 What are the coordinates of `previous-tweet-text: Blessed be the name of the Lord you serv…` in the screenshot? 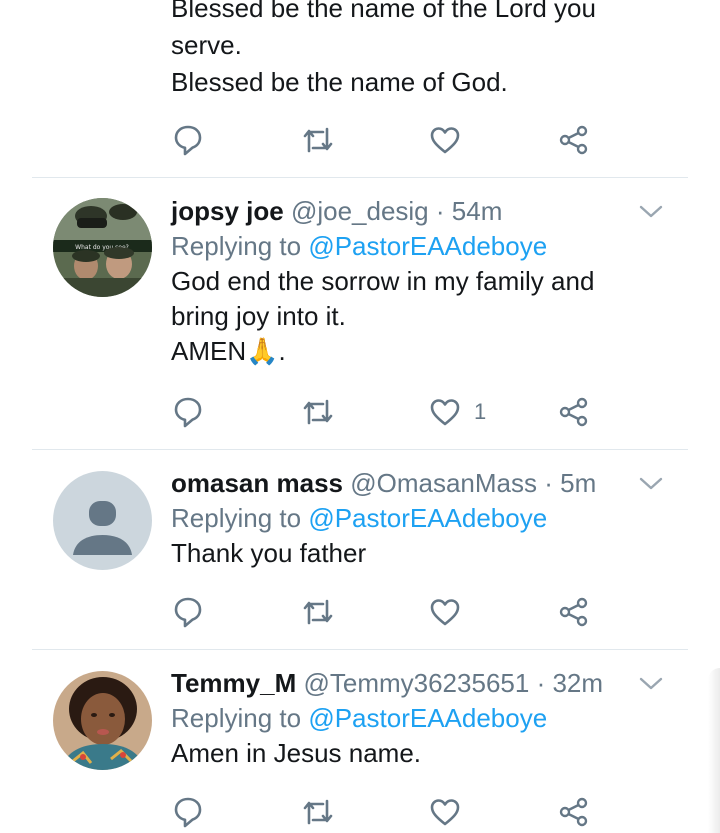 It's located at (431, 50).